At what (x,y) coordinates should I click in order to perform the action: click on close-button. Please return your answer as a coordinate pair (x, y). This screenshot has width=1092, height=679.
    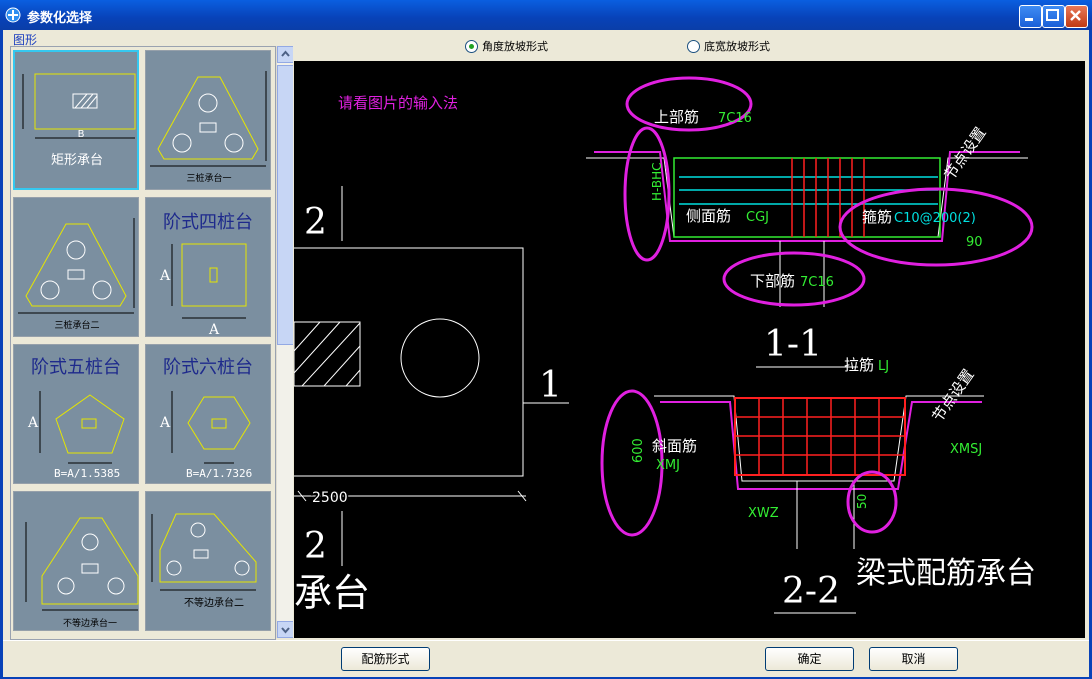
    Looking at the image, I should click on (1076, 16).